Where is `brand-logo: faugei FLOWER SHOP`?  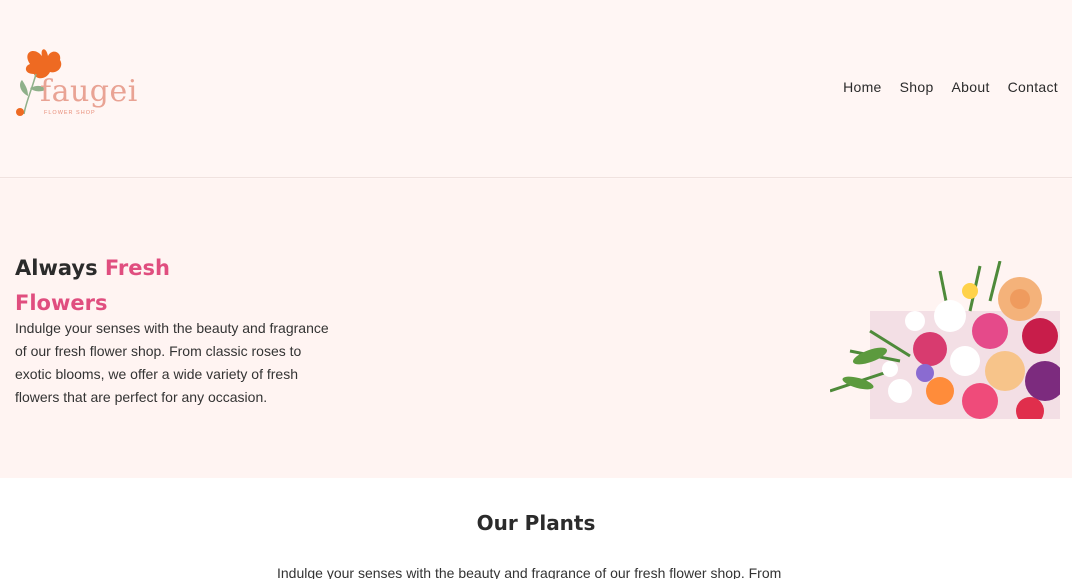
brand-logo: faugei FLOWER SHOP is located at coordinates (79, 84).